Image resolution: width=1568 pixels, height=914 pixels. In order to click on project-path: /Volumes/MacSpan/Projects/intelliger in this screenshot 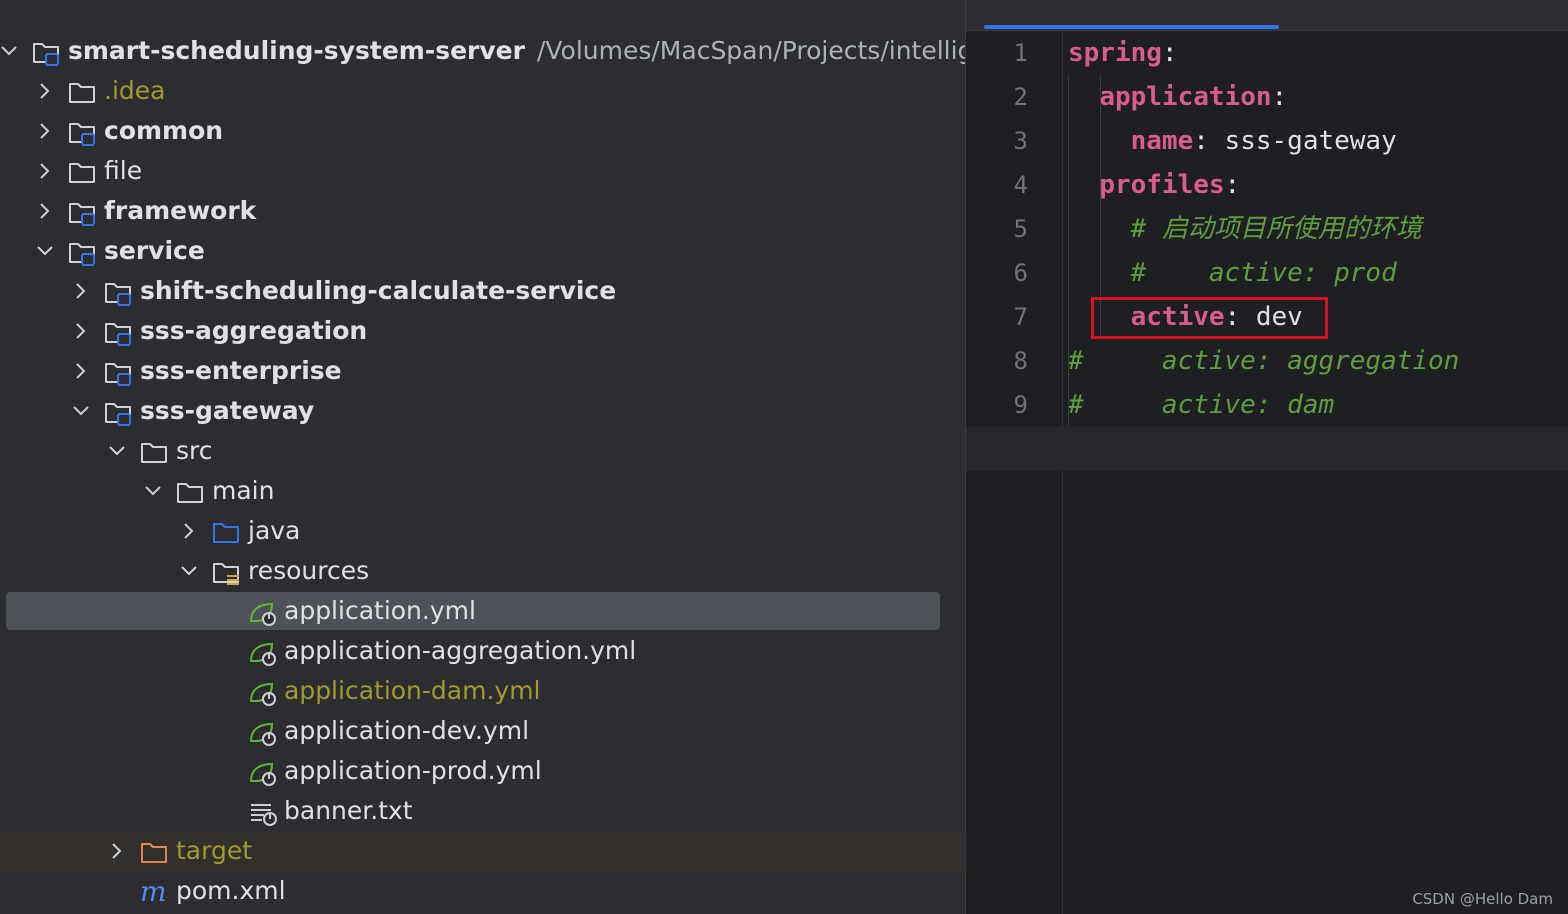, I will do `click(750, 50)`.